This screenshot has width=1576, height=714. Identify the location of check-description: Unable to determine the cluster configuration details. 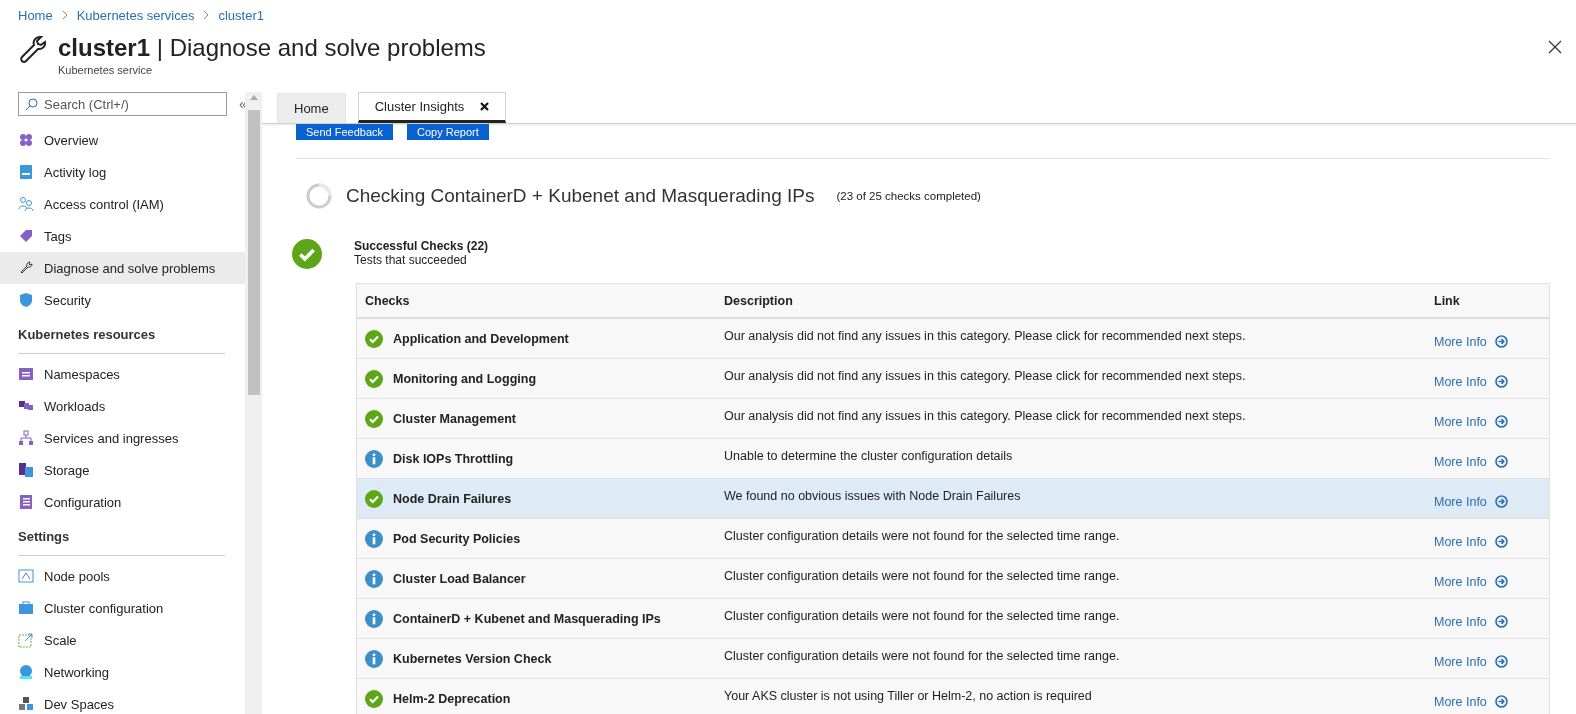
(868, 456).